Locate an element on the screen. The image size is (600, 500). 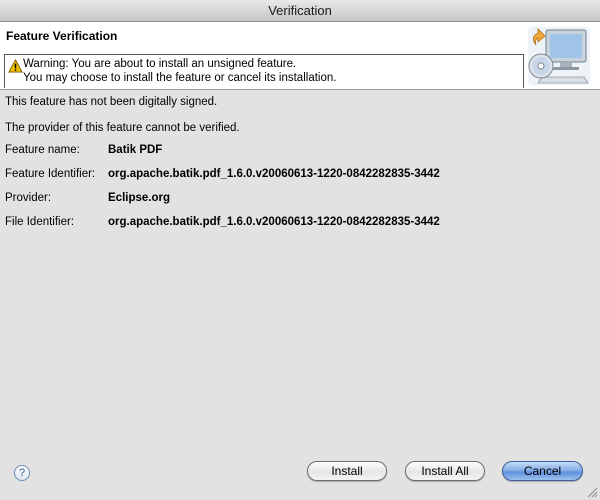
banner-title: Feature Verification is located at coordinates (62, 36).